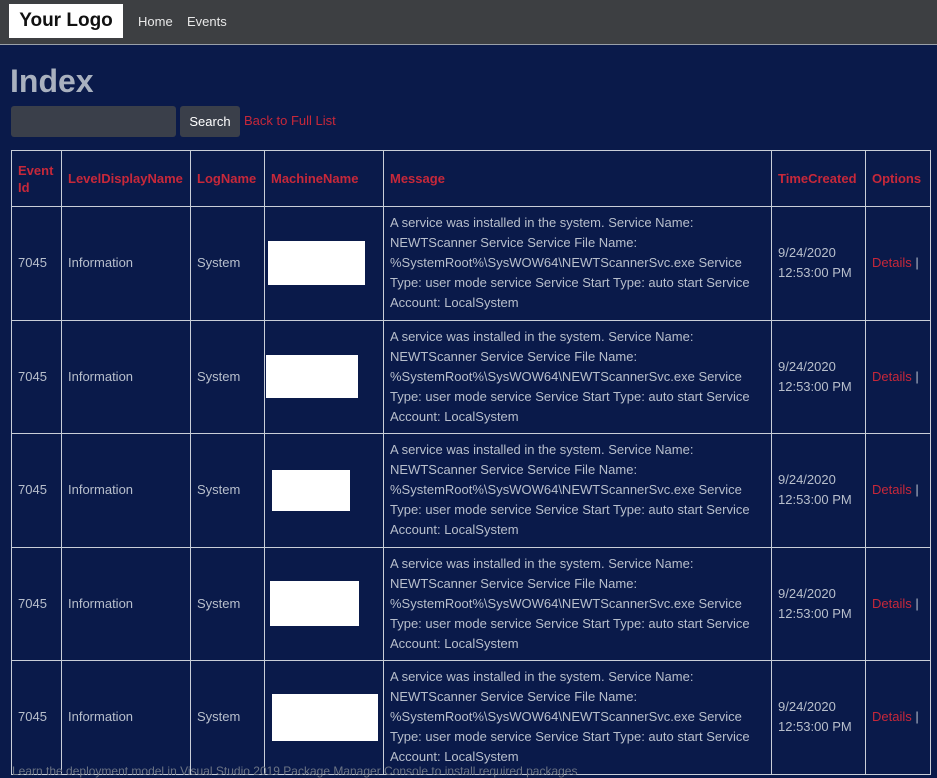  Describe the element at coordinates (324, 178) in the screenshot. I see `header-machine-name: MachineName` at that location.